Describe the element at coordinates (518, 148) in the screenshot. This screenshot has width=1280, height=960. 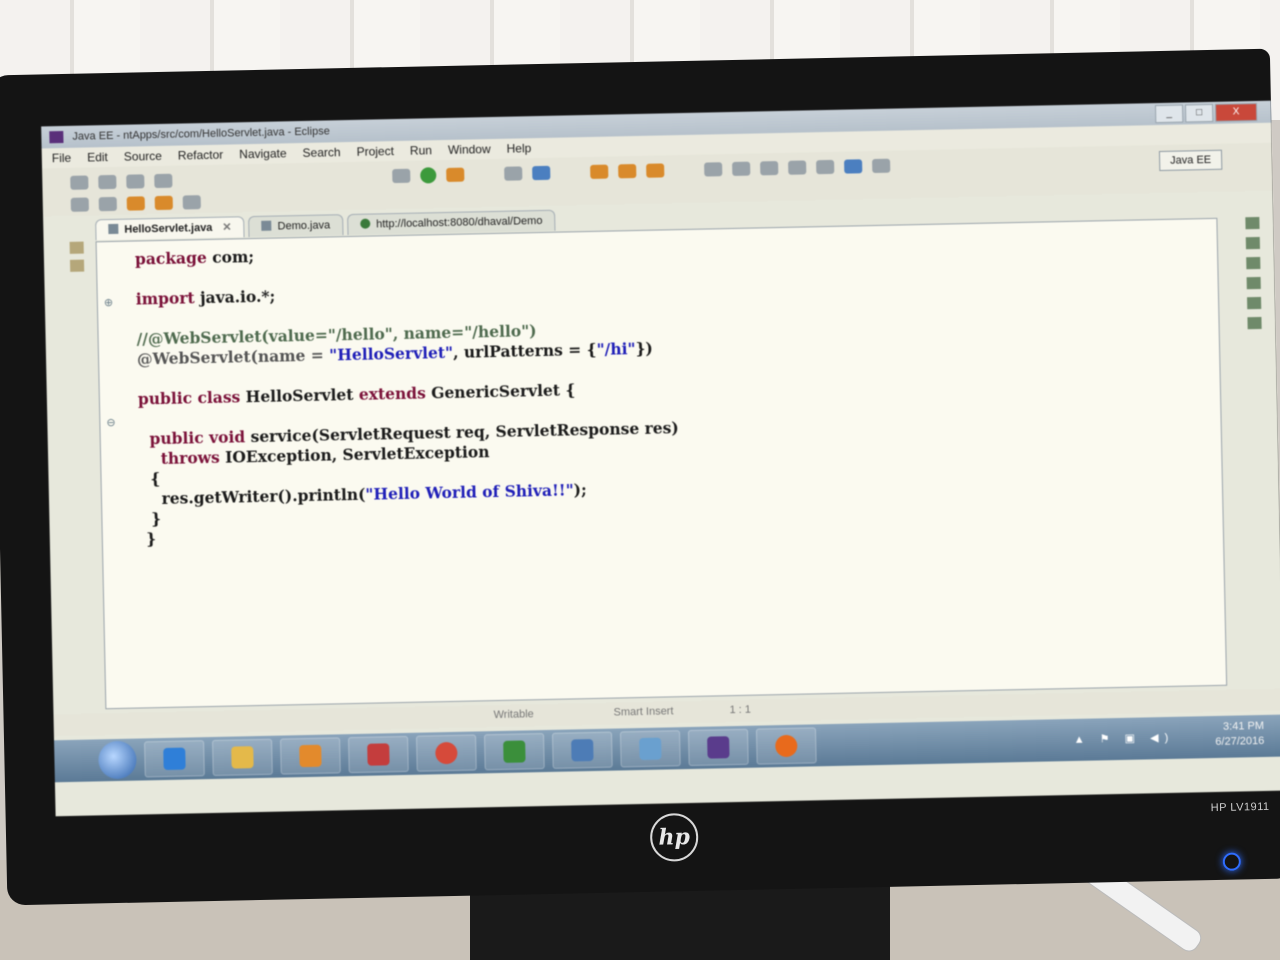
I see `menu-help: Help` at that location.